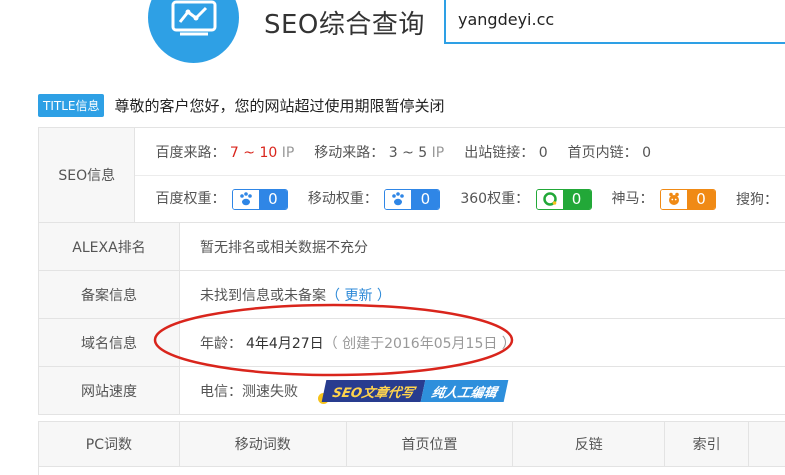  What do you see at coordinates (495, 199) in the screenshot?
I see `360-weight-label: 360权重：` at bounding box center [495, 199].